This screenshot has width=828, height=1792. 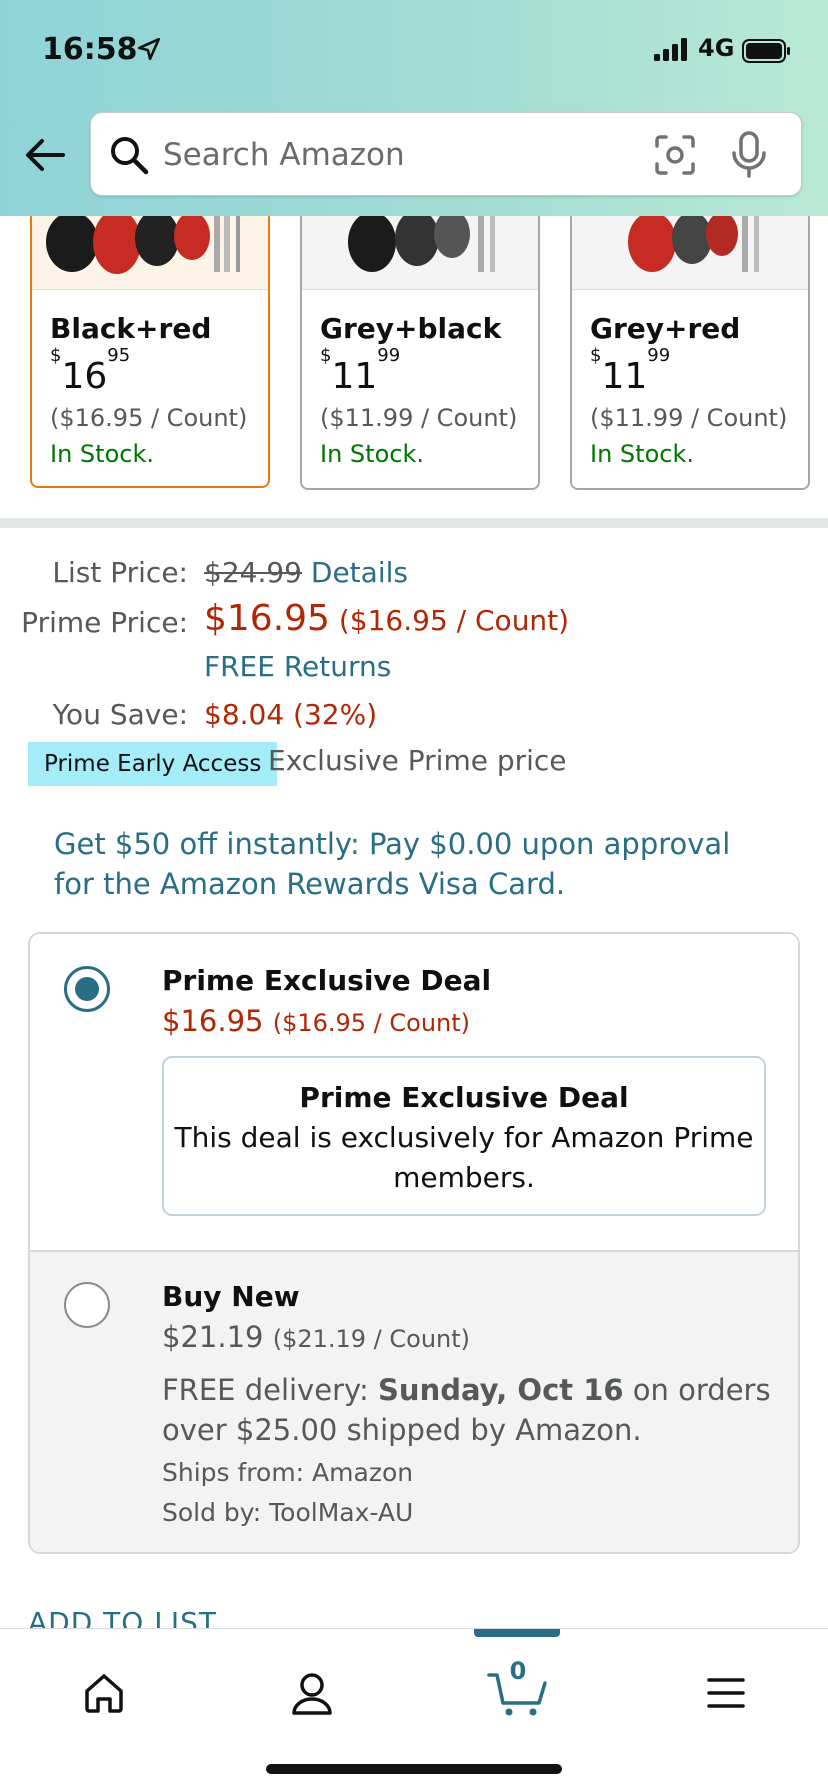 What do you see at coordinates (87, 1305) in the screenshot?
I see `radio-unselected-icon` at bounding box center [87, 1305].